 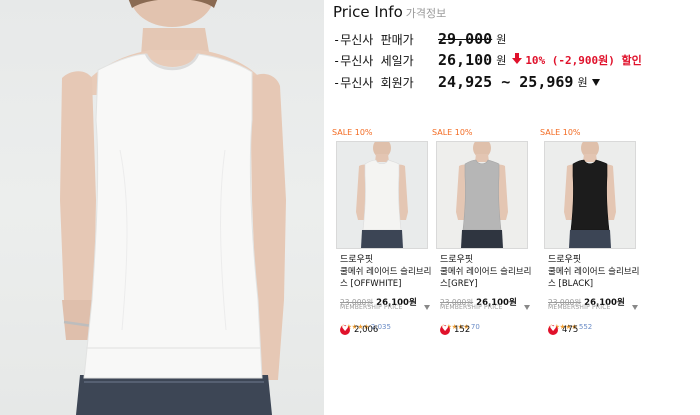 I want to click on arrow-down-icon, so click(x=517, y=58).